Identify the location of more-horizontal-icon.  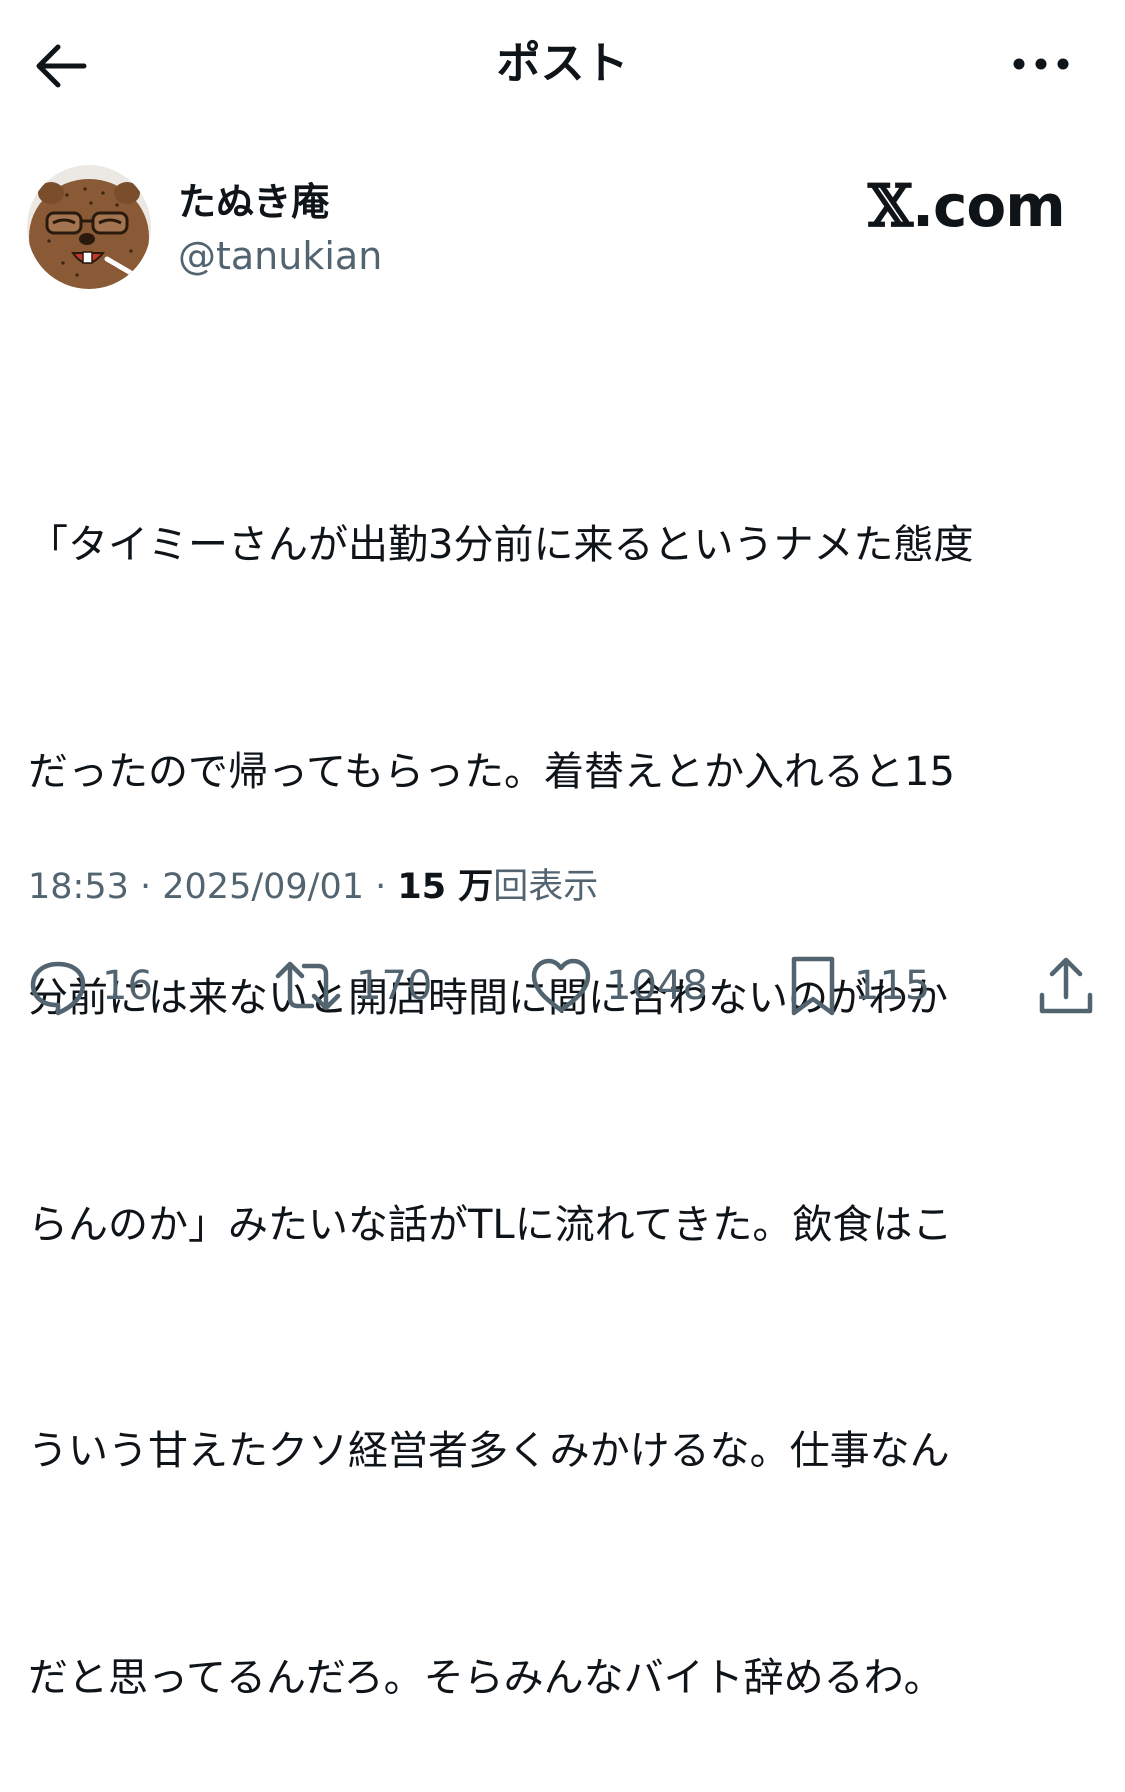
(1041, 64).